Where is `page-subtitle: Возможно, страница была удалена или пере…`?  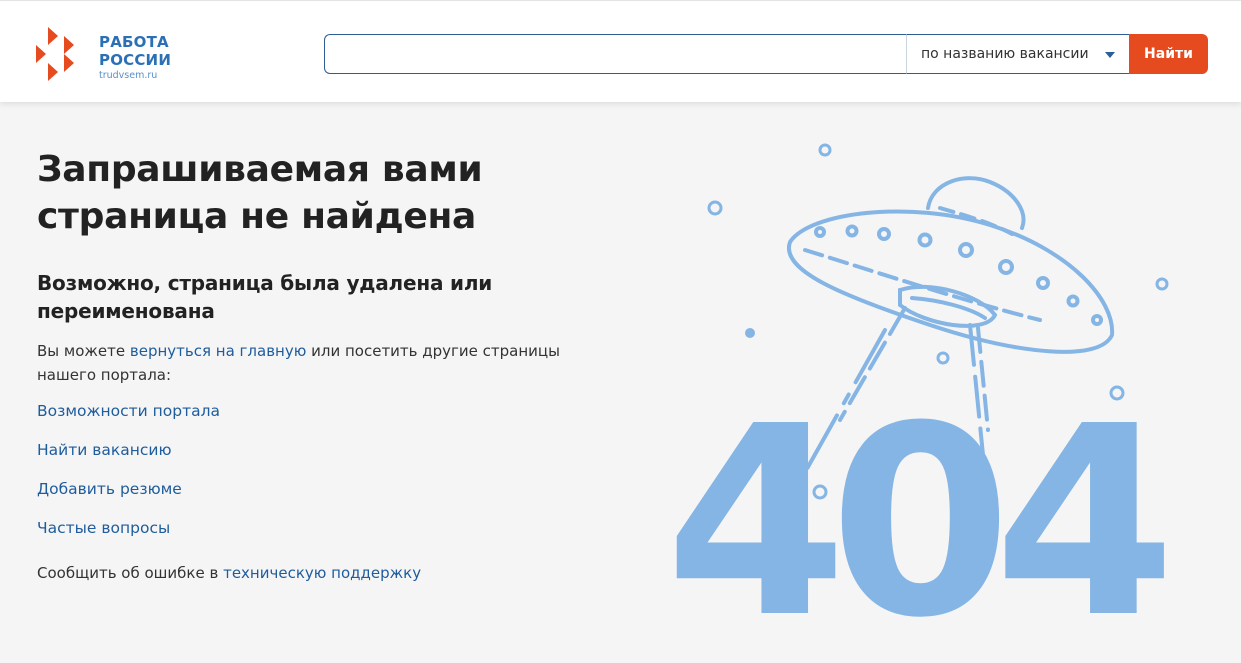 page-subtitle: Возможно, страница была удалена или пере… is located at coordinates (265, 297).